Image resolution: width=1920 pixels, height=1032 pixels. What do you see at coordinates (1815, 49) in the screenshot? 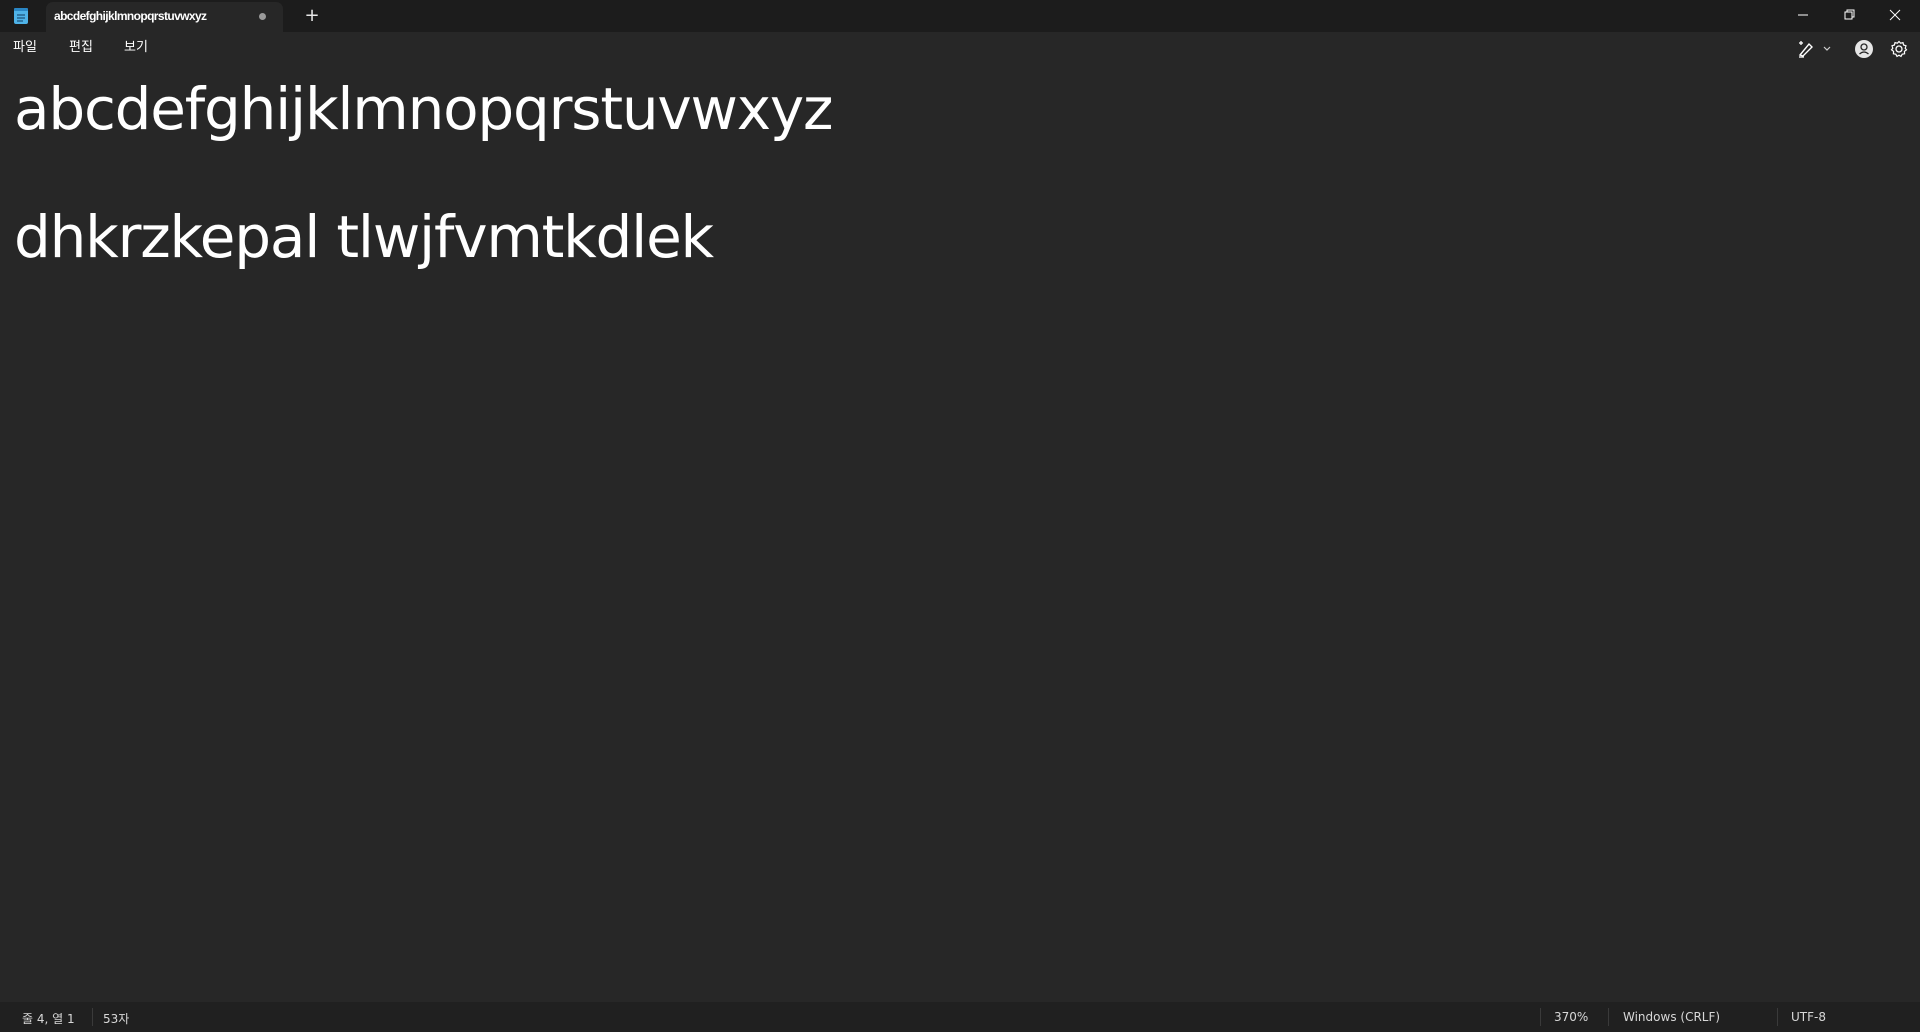
I see `copilot-button` at bounding box center [1815, 49].